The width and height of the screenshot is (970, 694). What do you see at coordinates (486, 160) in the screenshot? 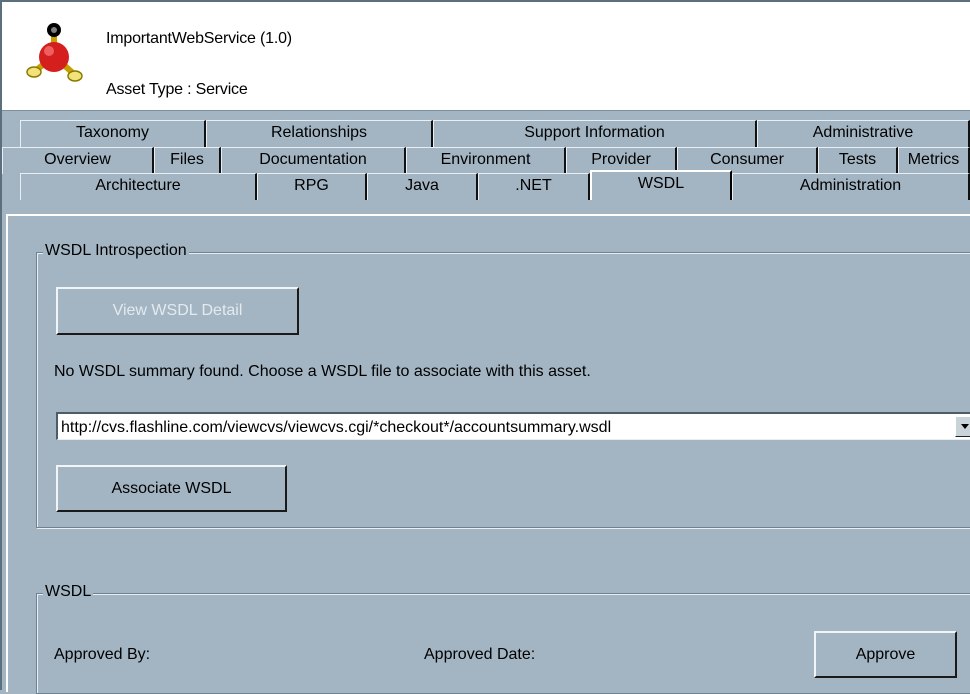
I see `tab-environment: Environment` at bounding box center [486, 160].